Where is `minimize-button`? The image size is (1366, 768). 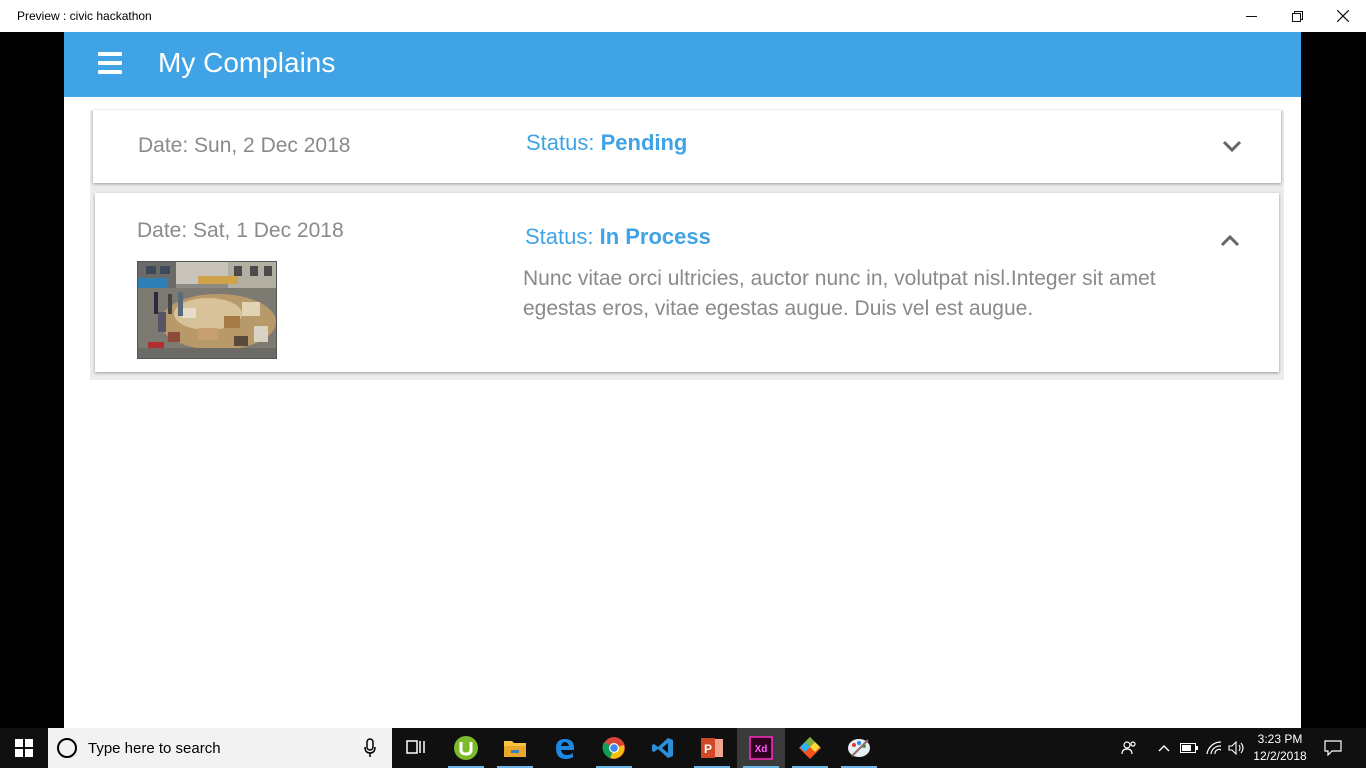 minimize-button is located at coordinates (1251, 16).